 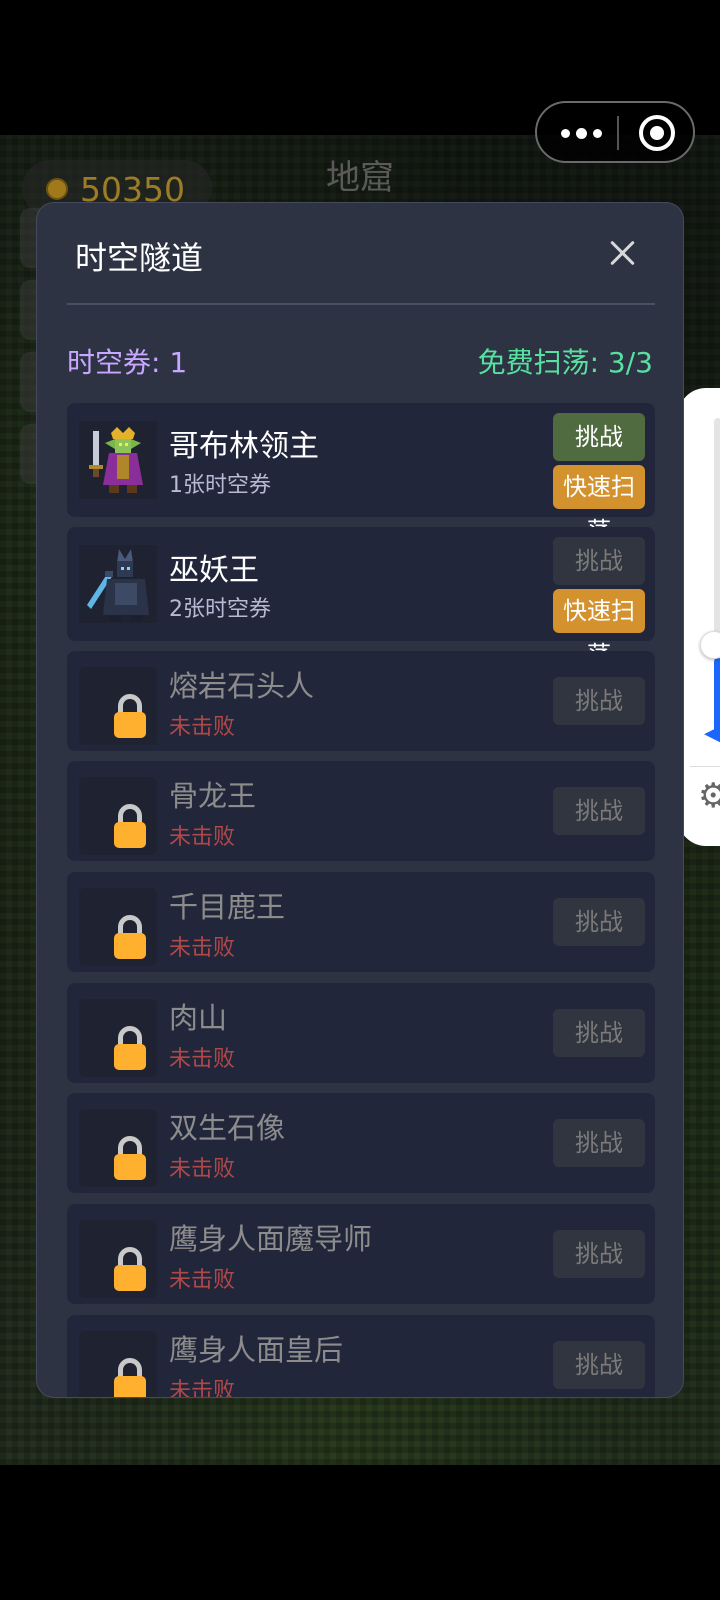 I want to click on boss-cost: 1张时空券, so click(x=220, y=485).